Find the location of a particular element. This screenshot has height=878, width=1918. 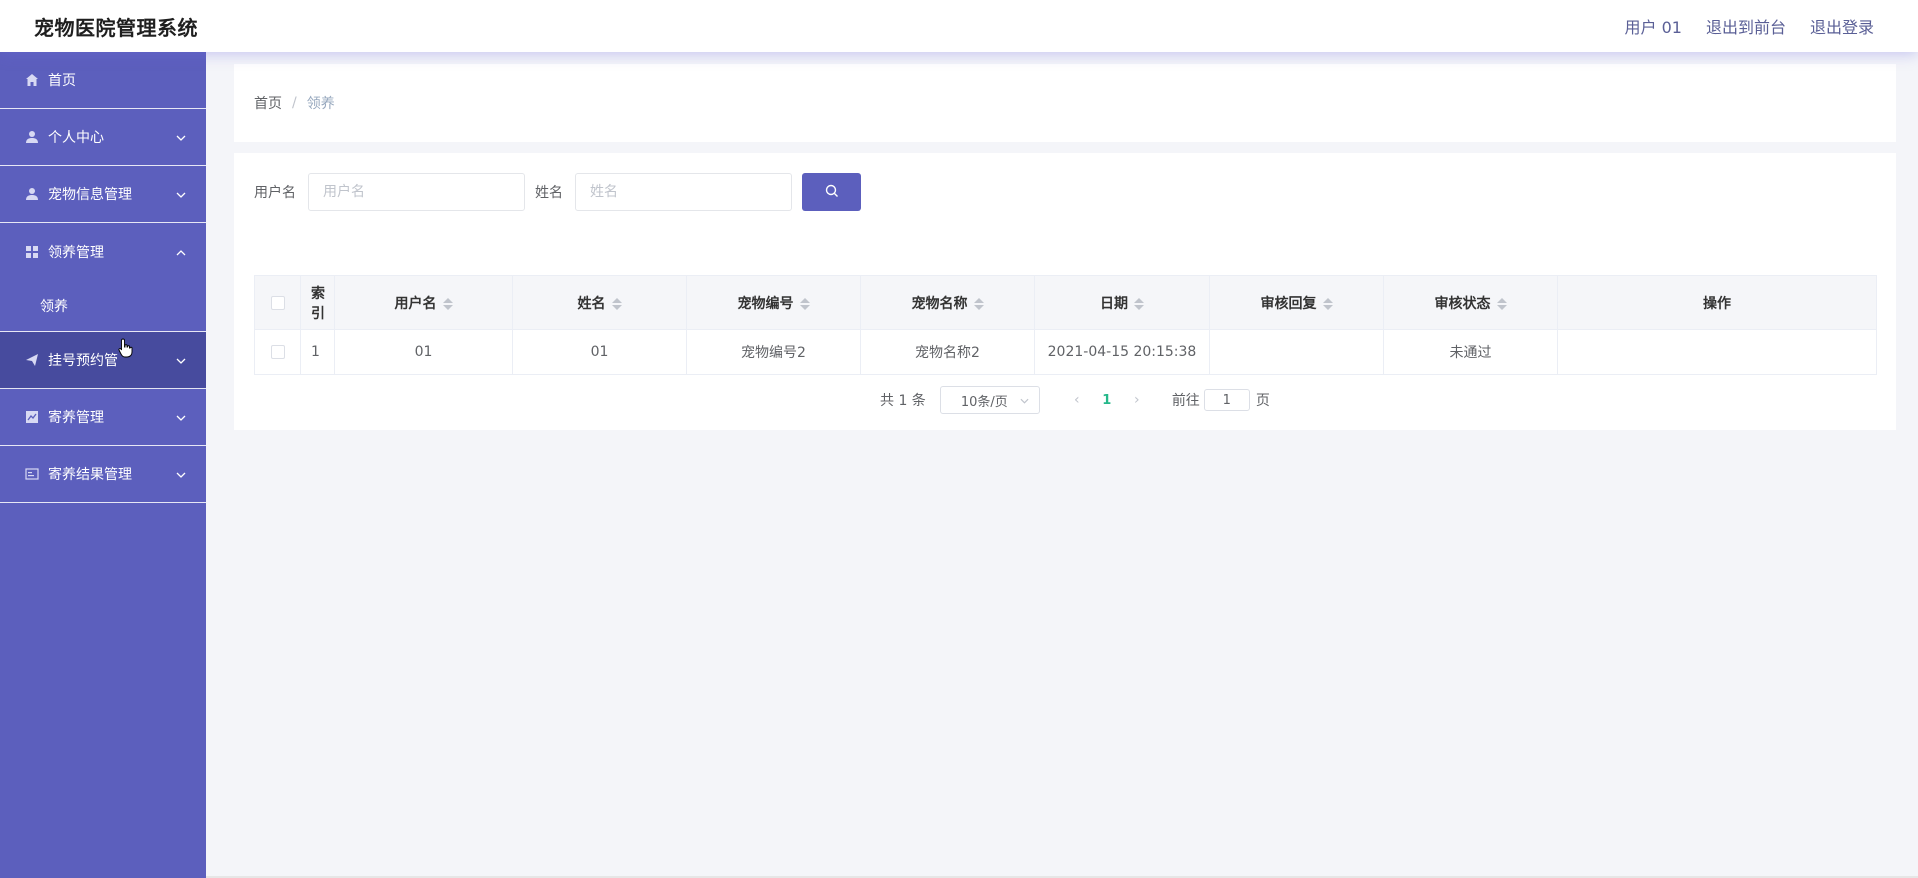

cell-name: 01 is located at coordinates (599, 352).